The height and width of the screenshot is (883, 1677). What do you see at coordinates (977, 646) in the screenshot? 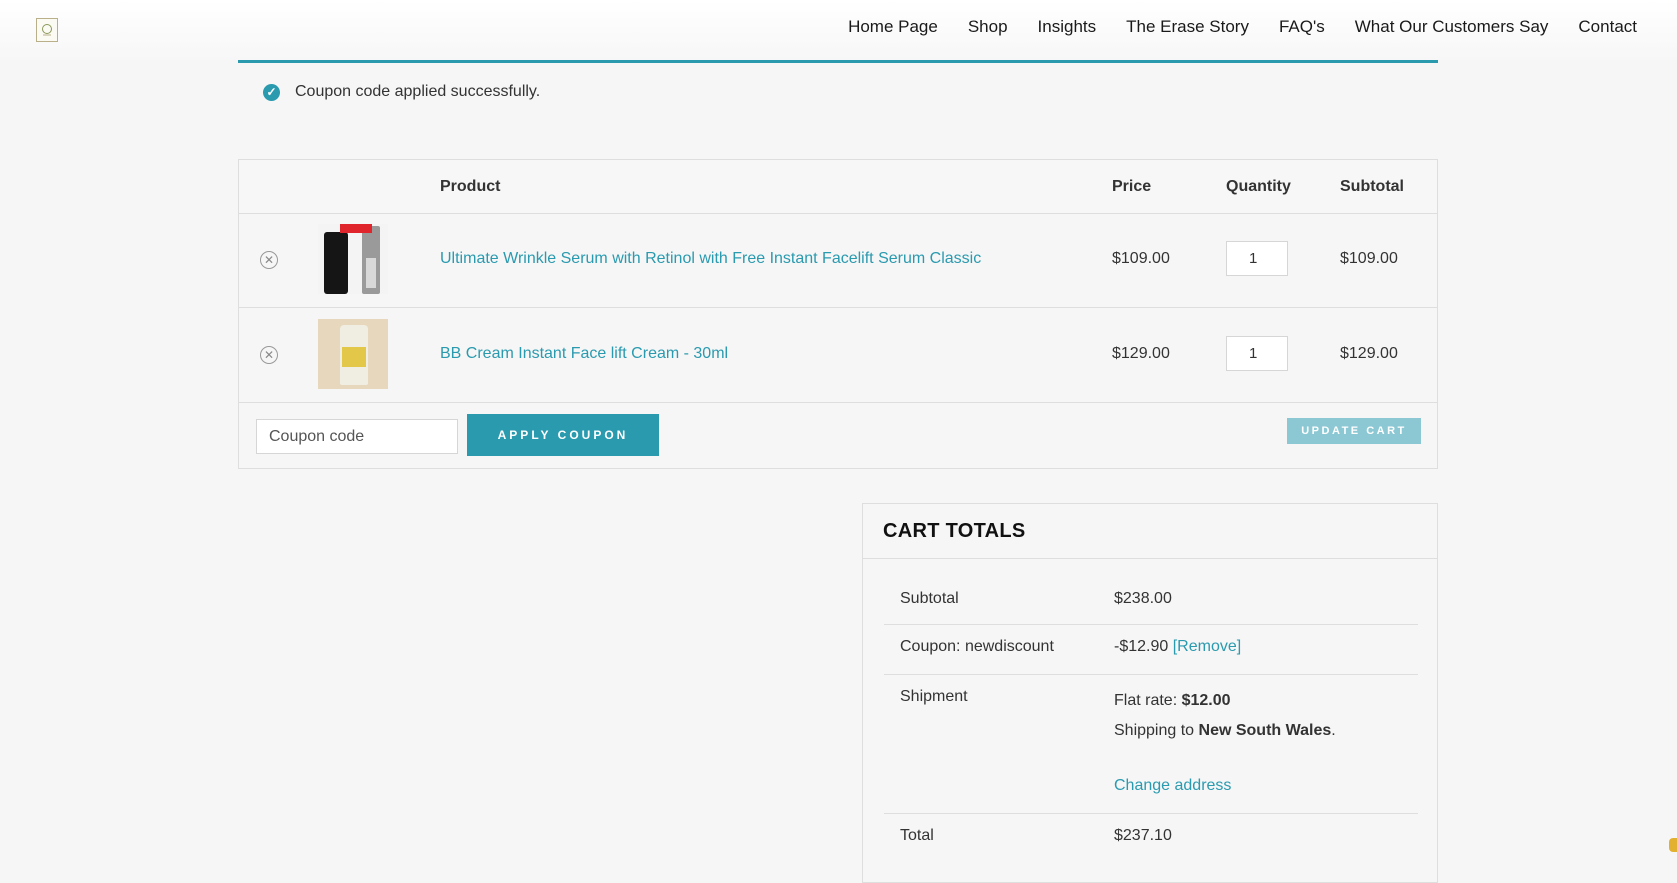
I see `coupon-label: Coupon: newdiscount` at bounding box center [977, 646].